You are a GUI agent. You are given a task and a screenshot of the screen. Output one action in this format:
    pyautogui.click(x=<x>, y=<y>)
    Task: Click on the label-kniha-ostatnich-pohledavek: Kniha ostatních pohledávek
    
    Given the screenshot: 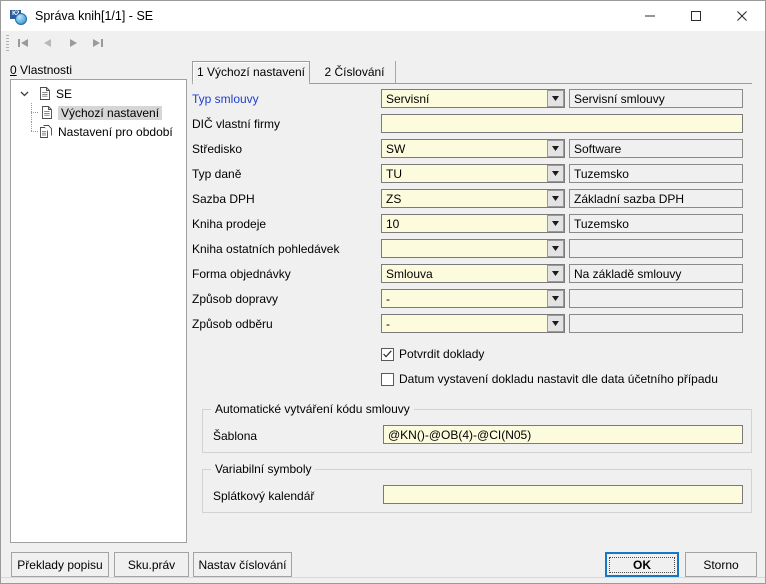 What is the action you would take?
    pyautogui.click(x=266, y=249)
    